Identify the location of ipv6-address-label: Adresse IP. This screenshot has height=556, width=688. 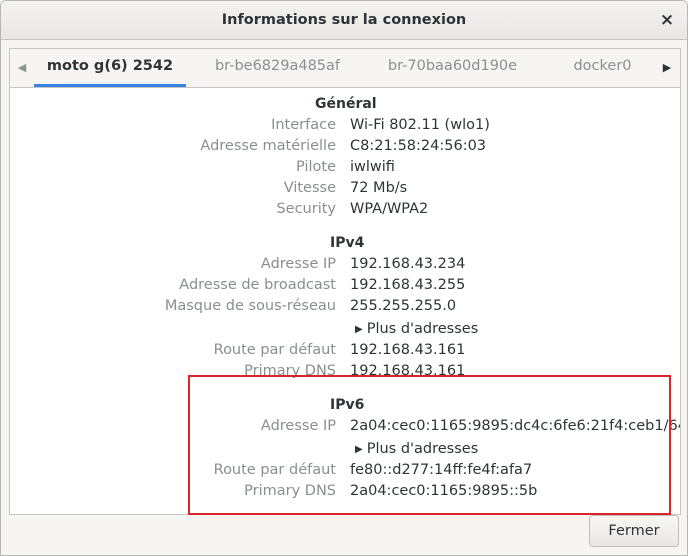
(298, 426).